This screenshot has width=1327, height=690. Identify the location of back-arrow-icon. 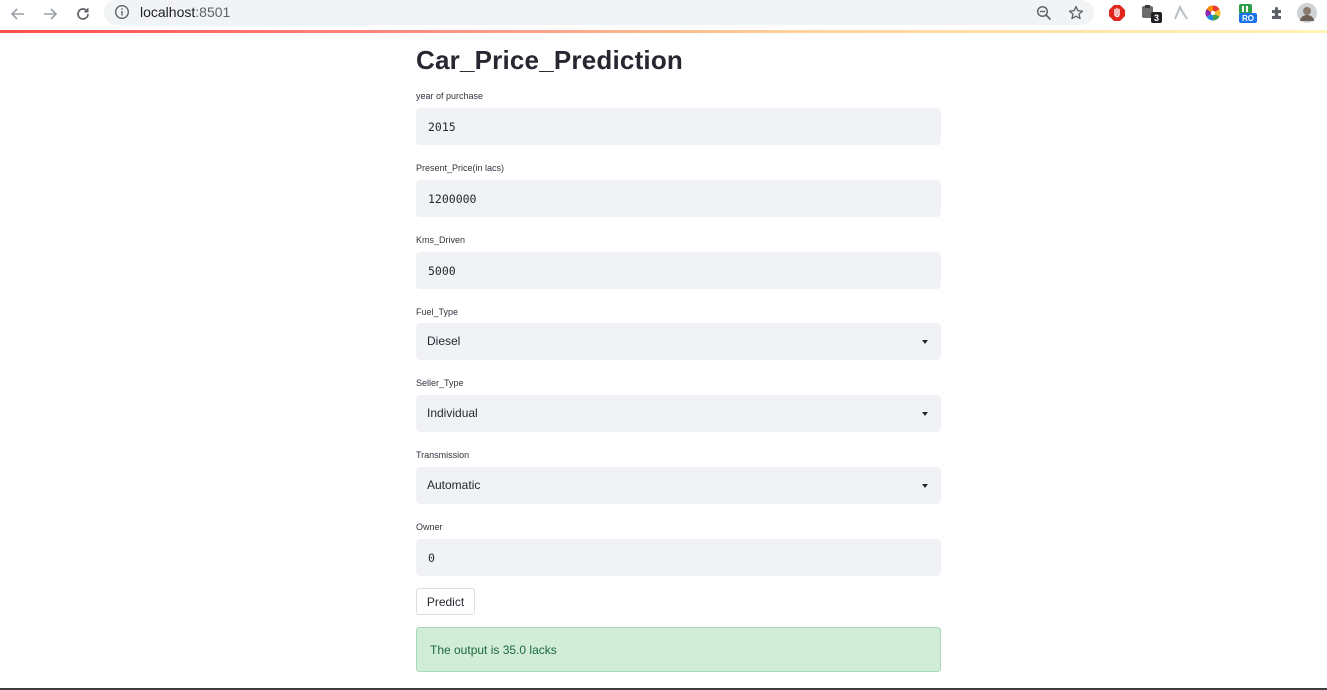
(18, 14).